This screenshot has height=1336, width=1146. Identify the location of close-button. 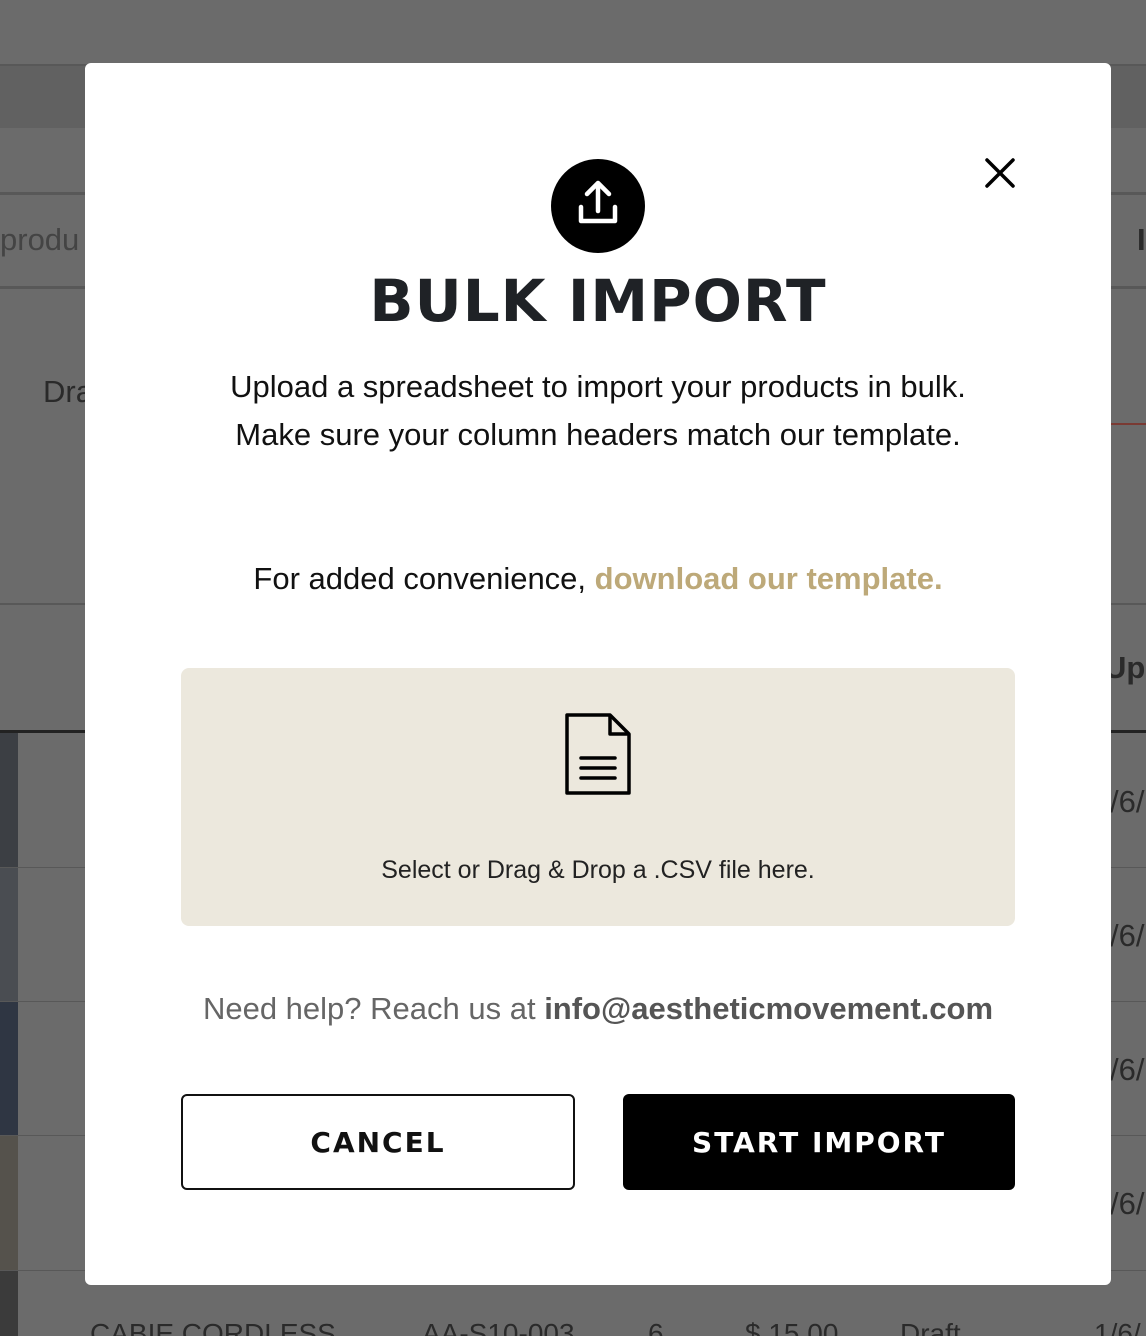
(1000, 173).